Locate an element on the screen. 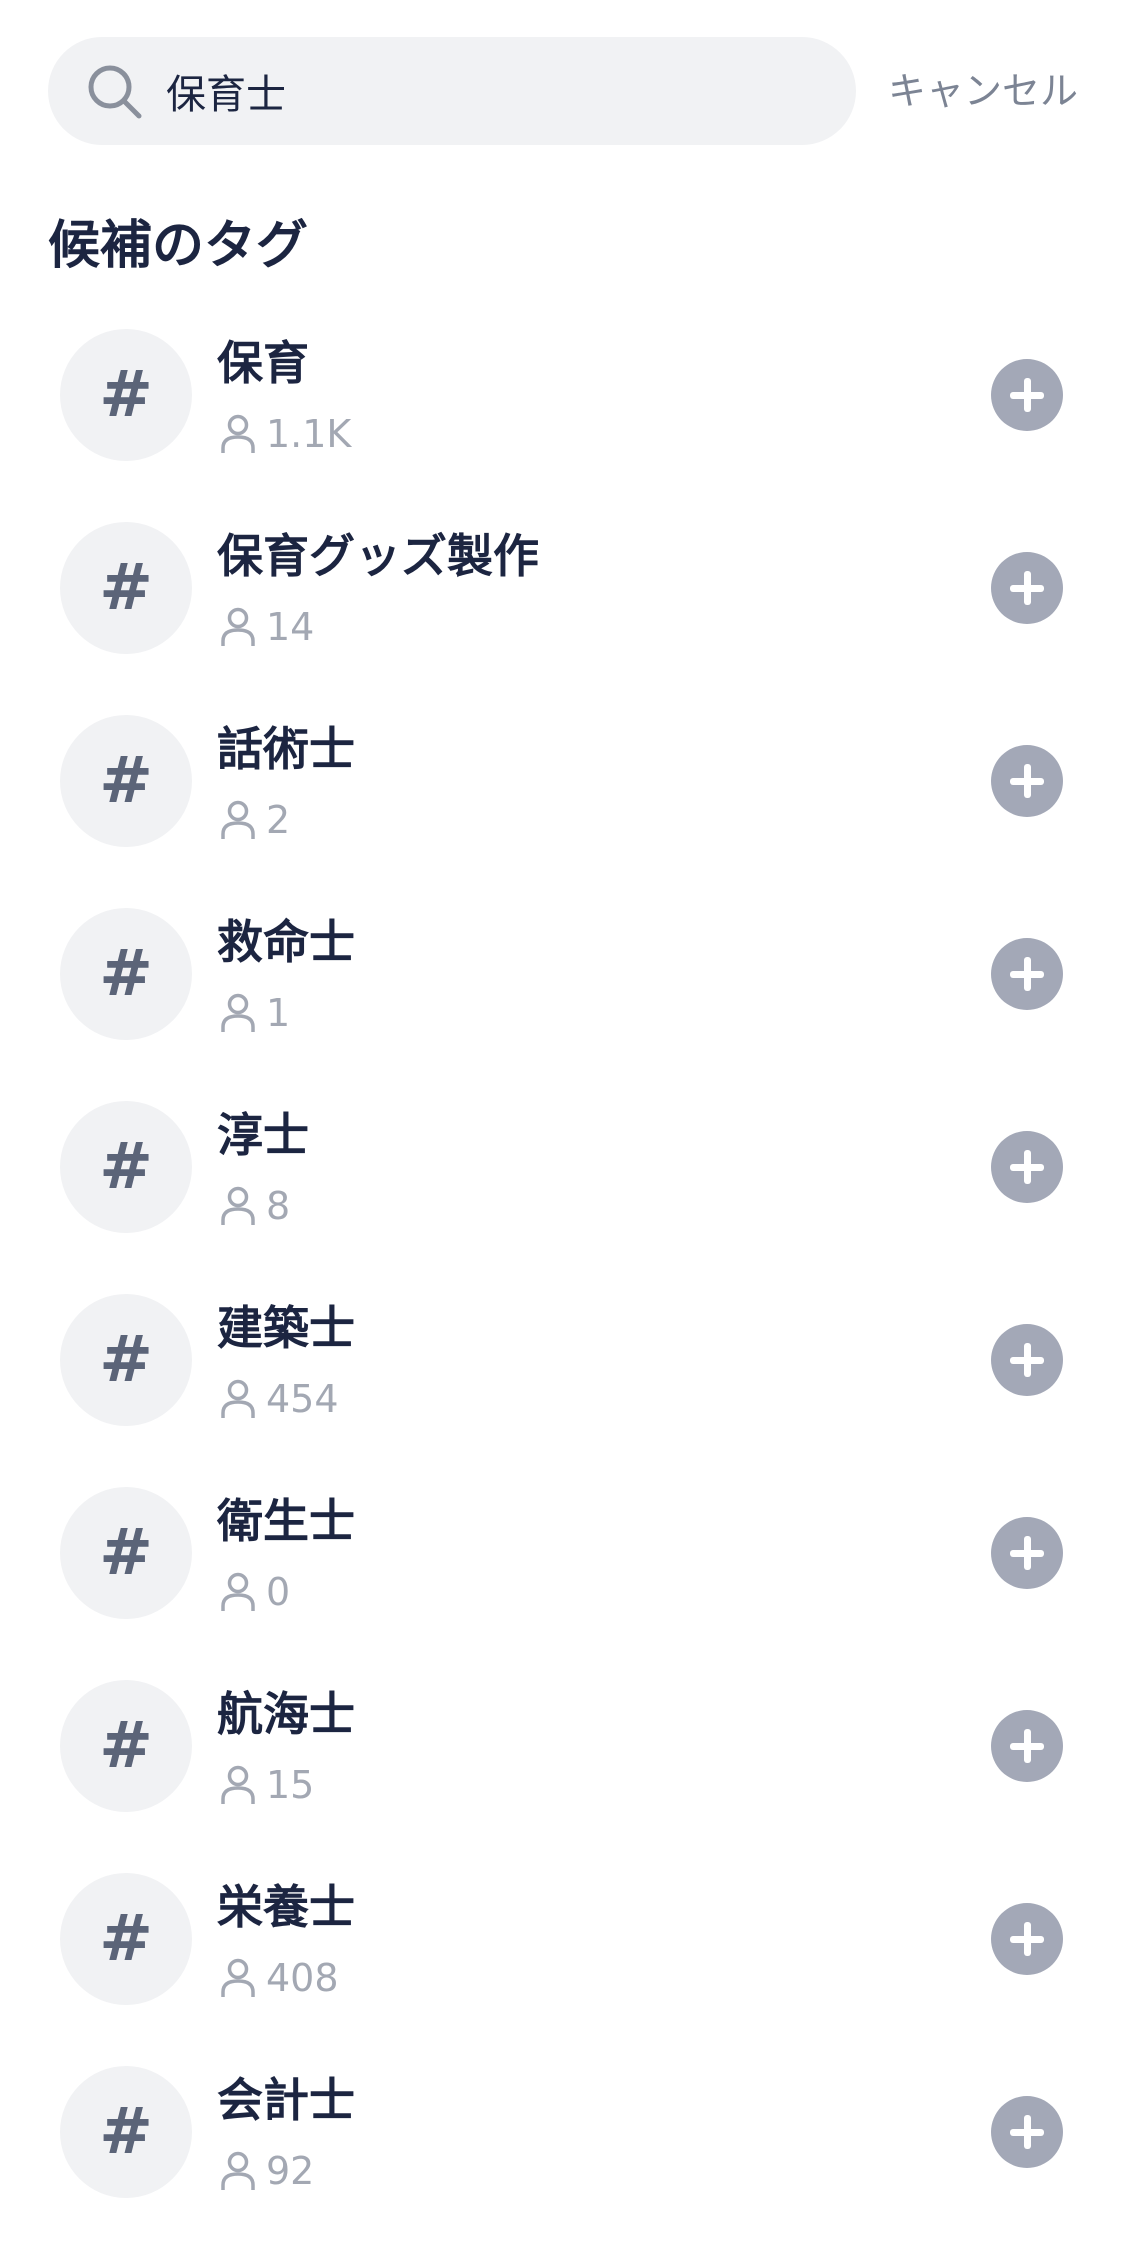 Image resolution: width=1125 pixels, height=2257 pixels. tag-follower-count: 15 is located at coordinates (267, 1785).